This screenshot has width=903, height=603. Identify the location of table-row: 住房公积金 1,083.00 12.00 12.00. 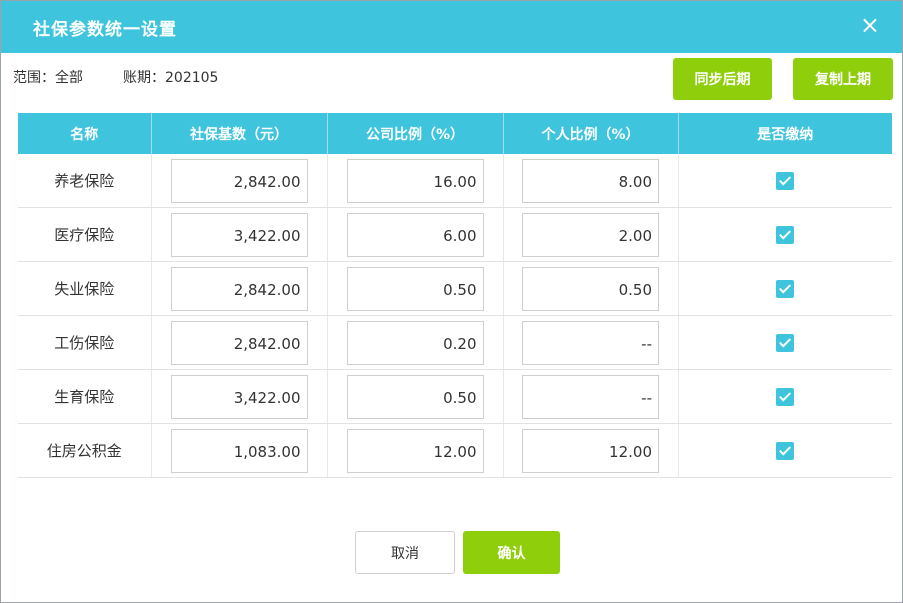
(455, 450).